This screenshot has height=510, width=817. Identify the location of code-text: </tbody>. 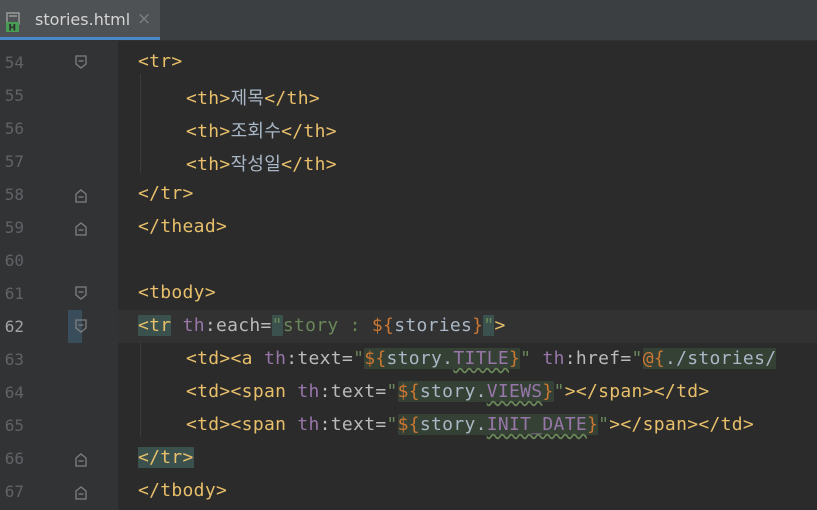
(183, 490).